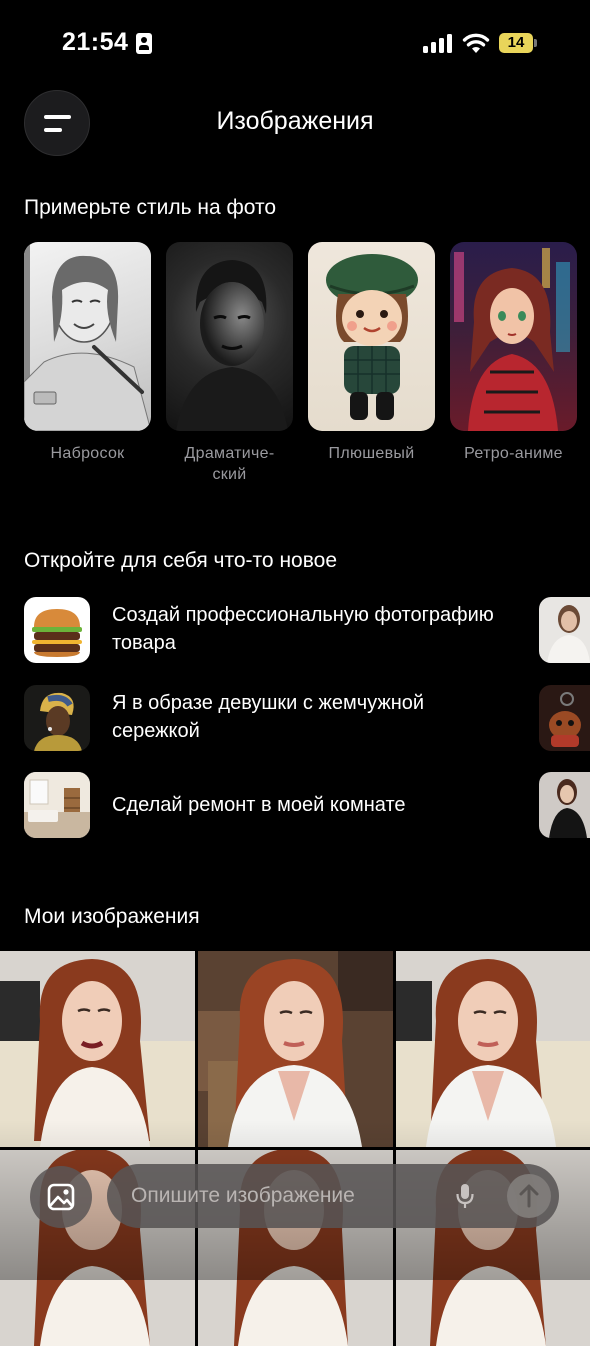 The image size is (590, 1346). I want to click on discover-side-thumb-toy, so click(564, 718).